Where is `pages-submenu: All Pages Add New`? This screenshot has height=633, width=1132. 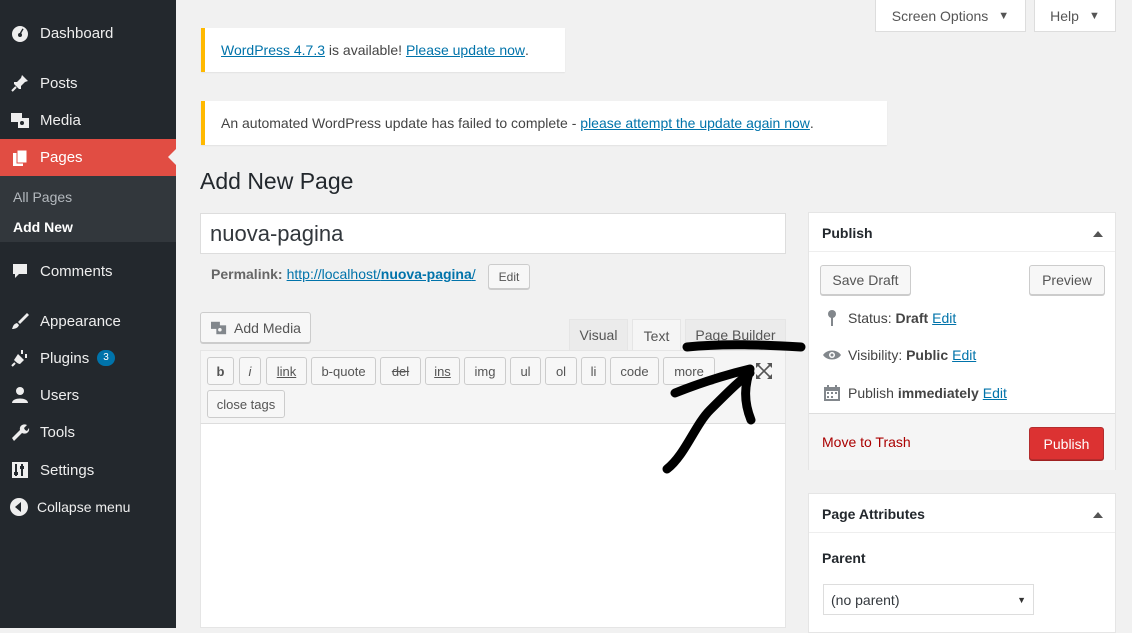 pages-submenu: All Pages Add New is located at coordinates (88, 209).